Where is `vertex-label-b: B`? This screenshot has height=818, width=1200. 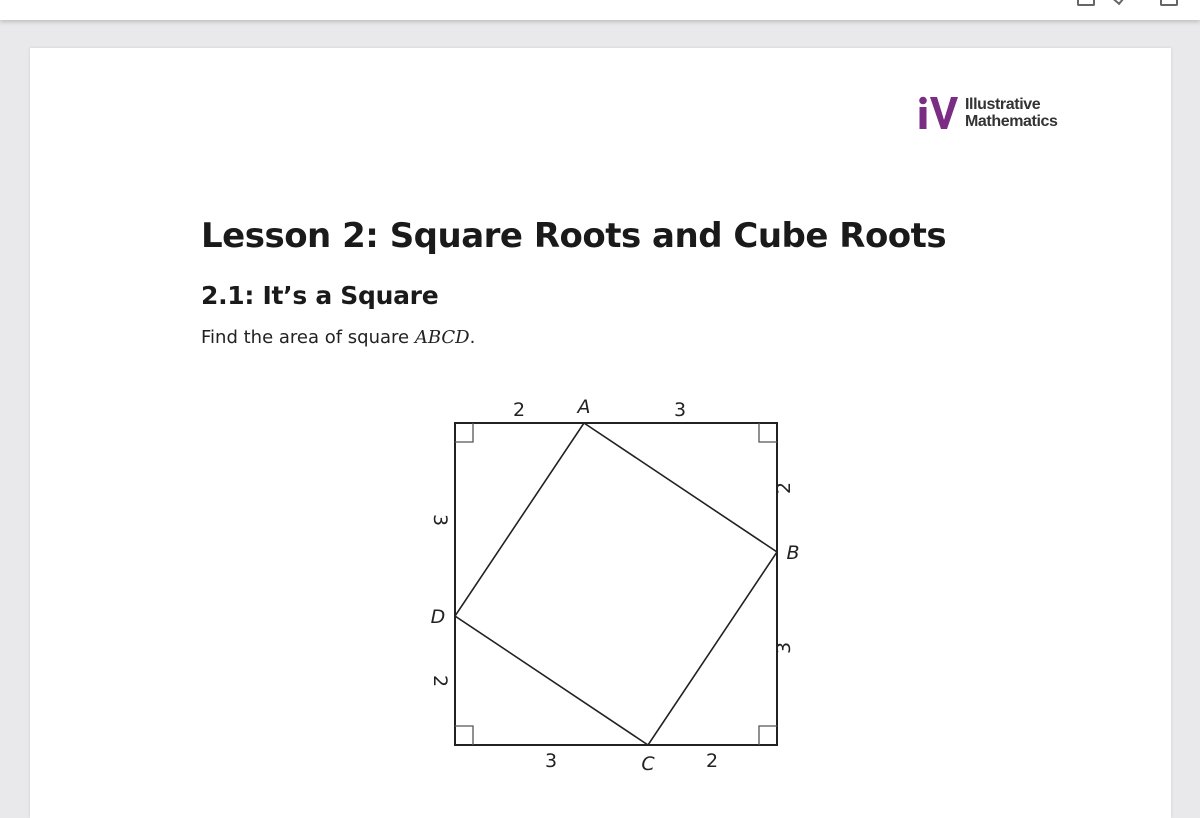
vertex-label-b: B is located at coordinates (792, 553).